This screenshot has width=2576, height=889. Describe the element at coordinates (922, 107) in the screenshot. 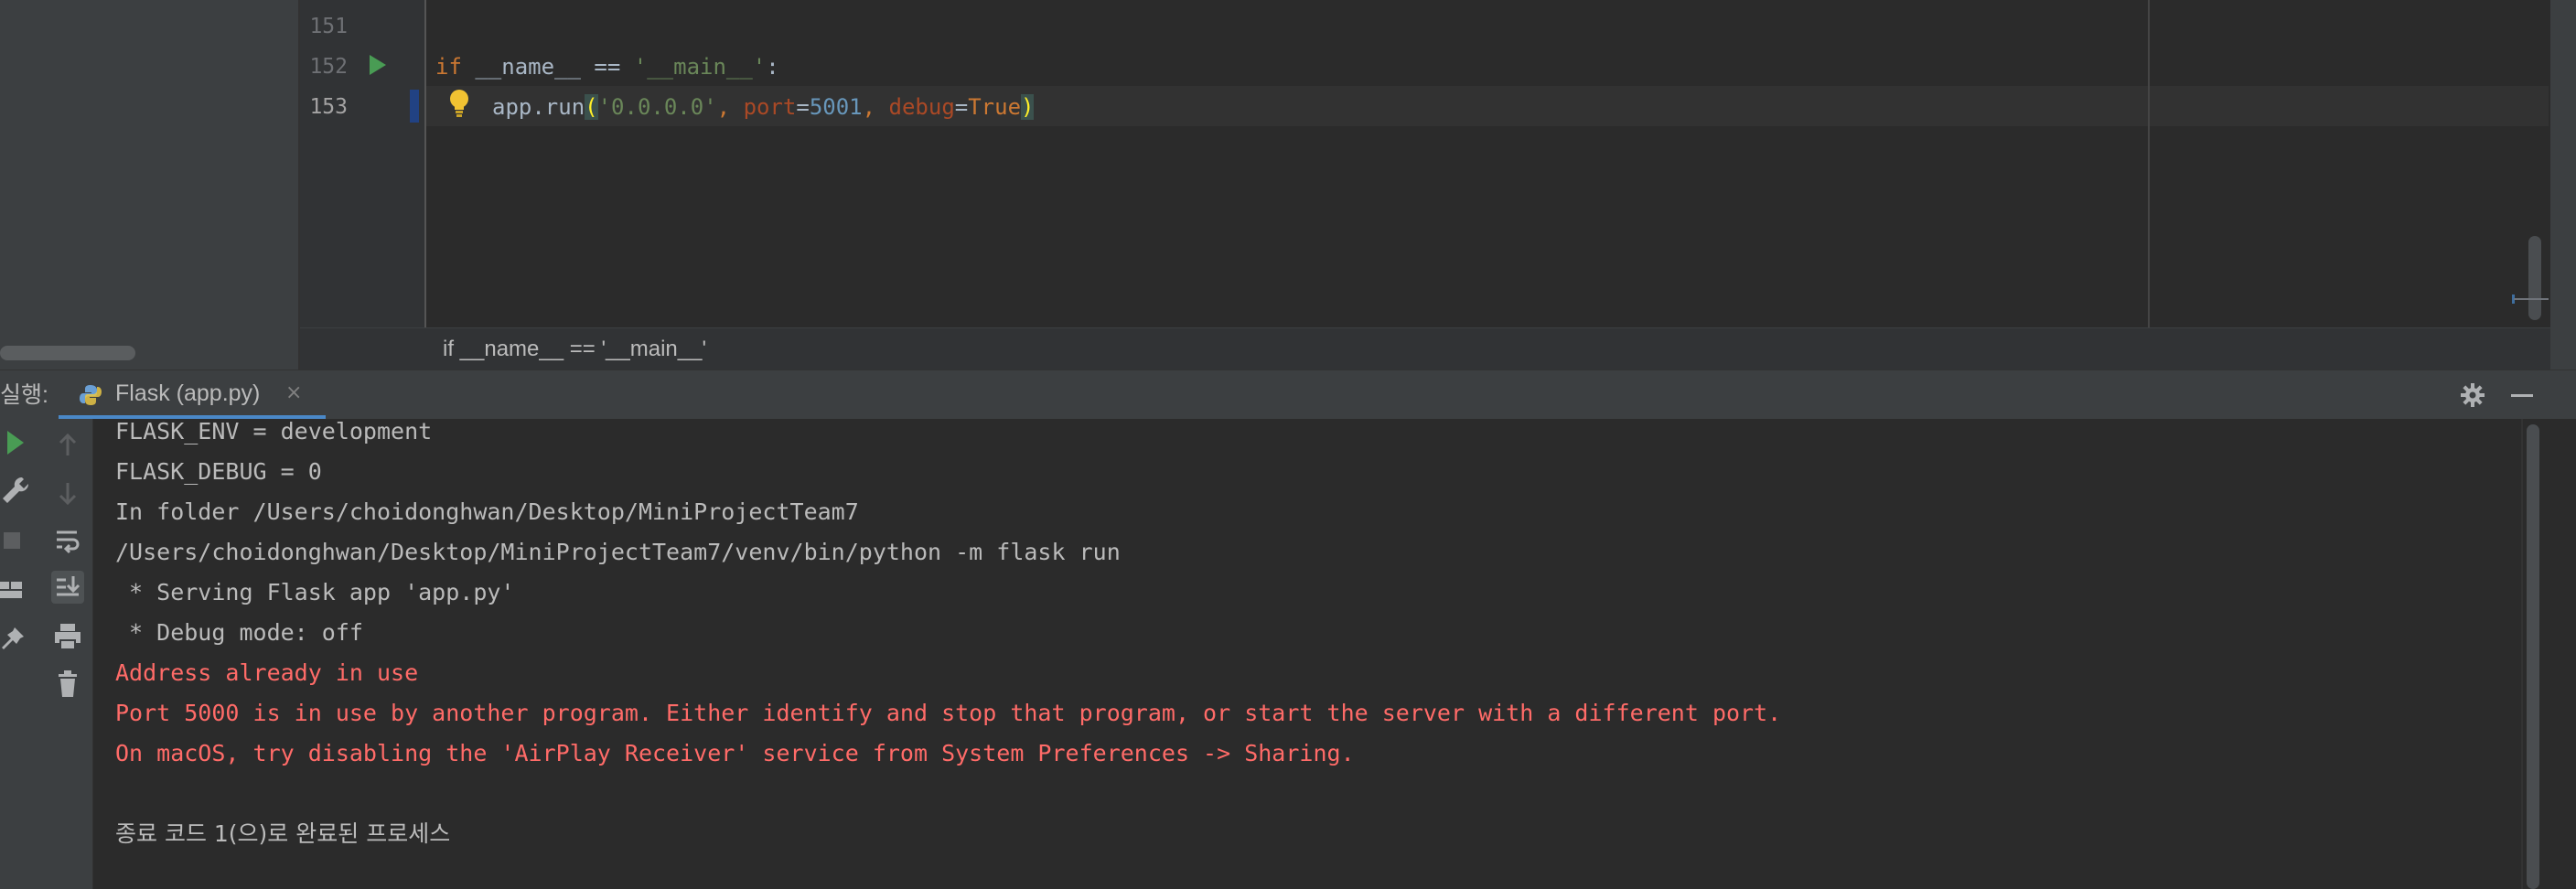

I see `param-debug: debug` at that location.